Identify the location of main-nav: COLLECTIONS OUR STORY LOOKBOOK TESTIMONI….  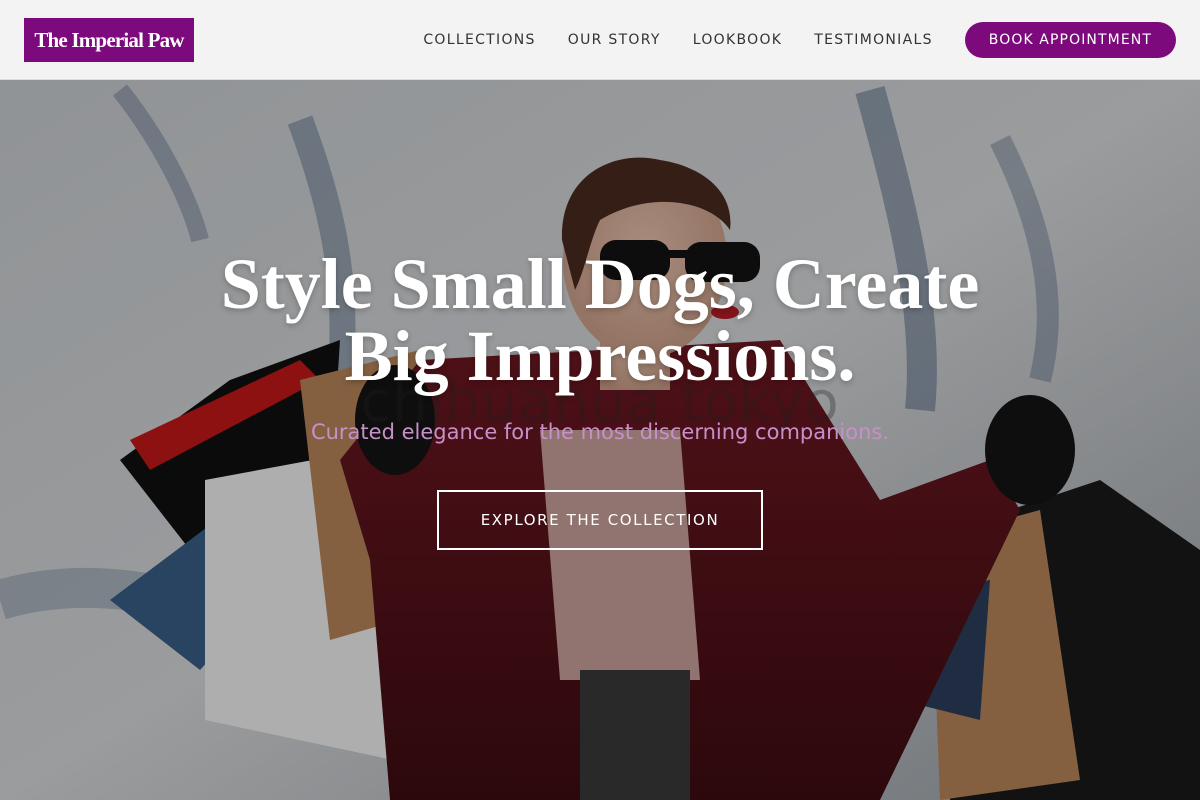
(799, 40).